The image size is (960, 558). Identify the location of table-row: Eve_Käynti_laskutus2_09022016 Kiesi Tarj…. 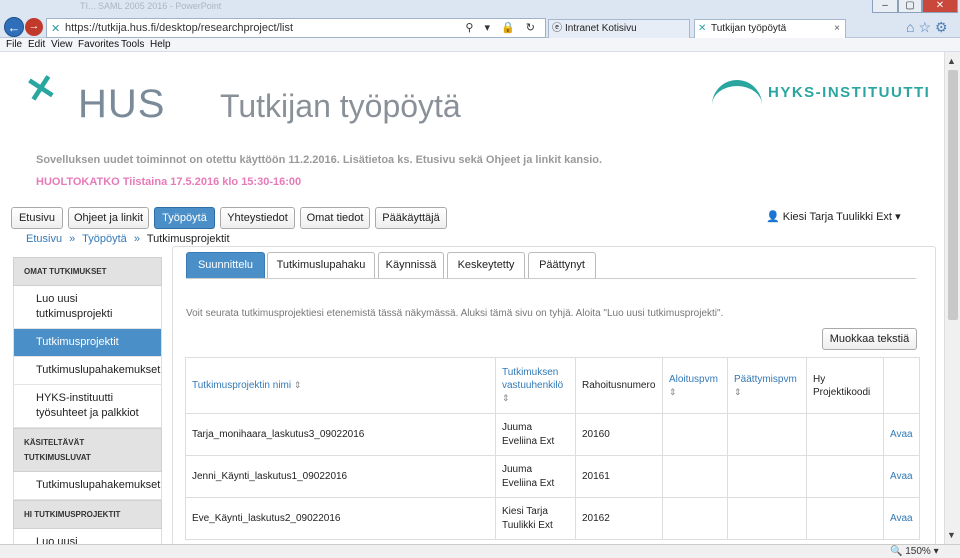
(552, 518).